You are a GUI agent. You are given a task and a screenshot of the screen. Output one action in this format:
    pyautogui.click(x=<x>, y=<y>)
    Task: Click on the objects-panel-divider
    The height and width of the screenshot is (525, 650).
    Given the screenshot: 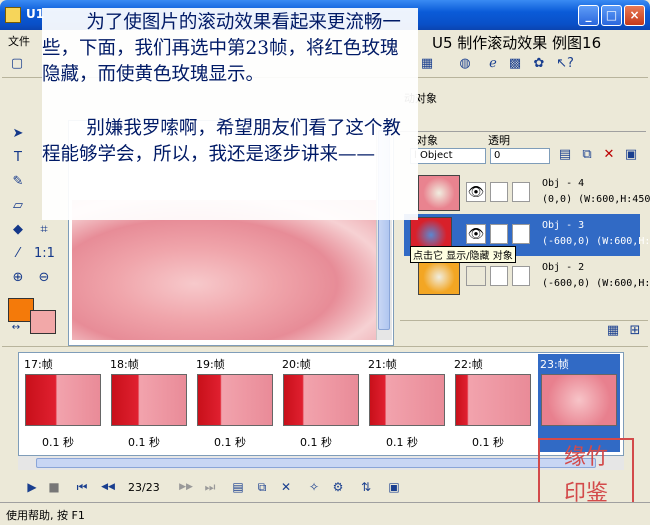 What is the action you would take?
    pyautogui.click(x=523, y=125)
    